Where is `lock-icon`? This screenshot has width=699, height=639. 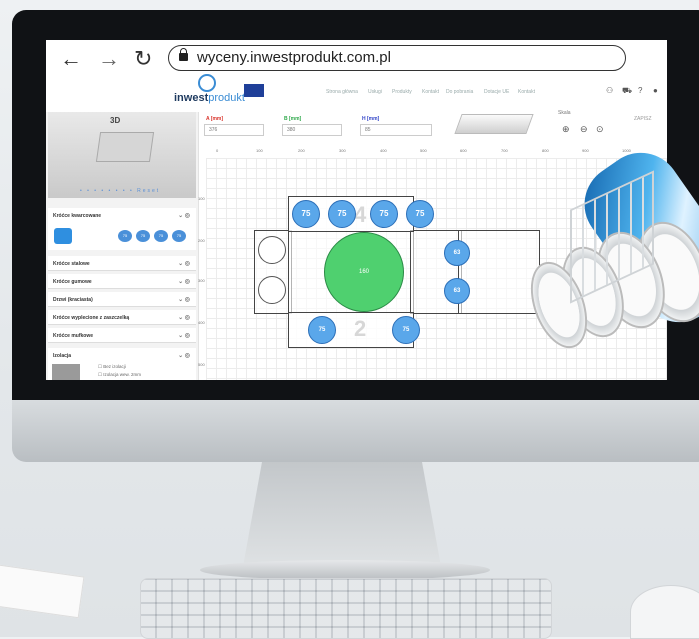
lock-icon is located at coordinates (183, 54).